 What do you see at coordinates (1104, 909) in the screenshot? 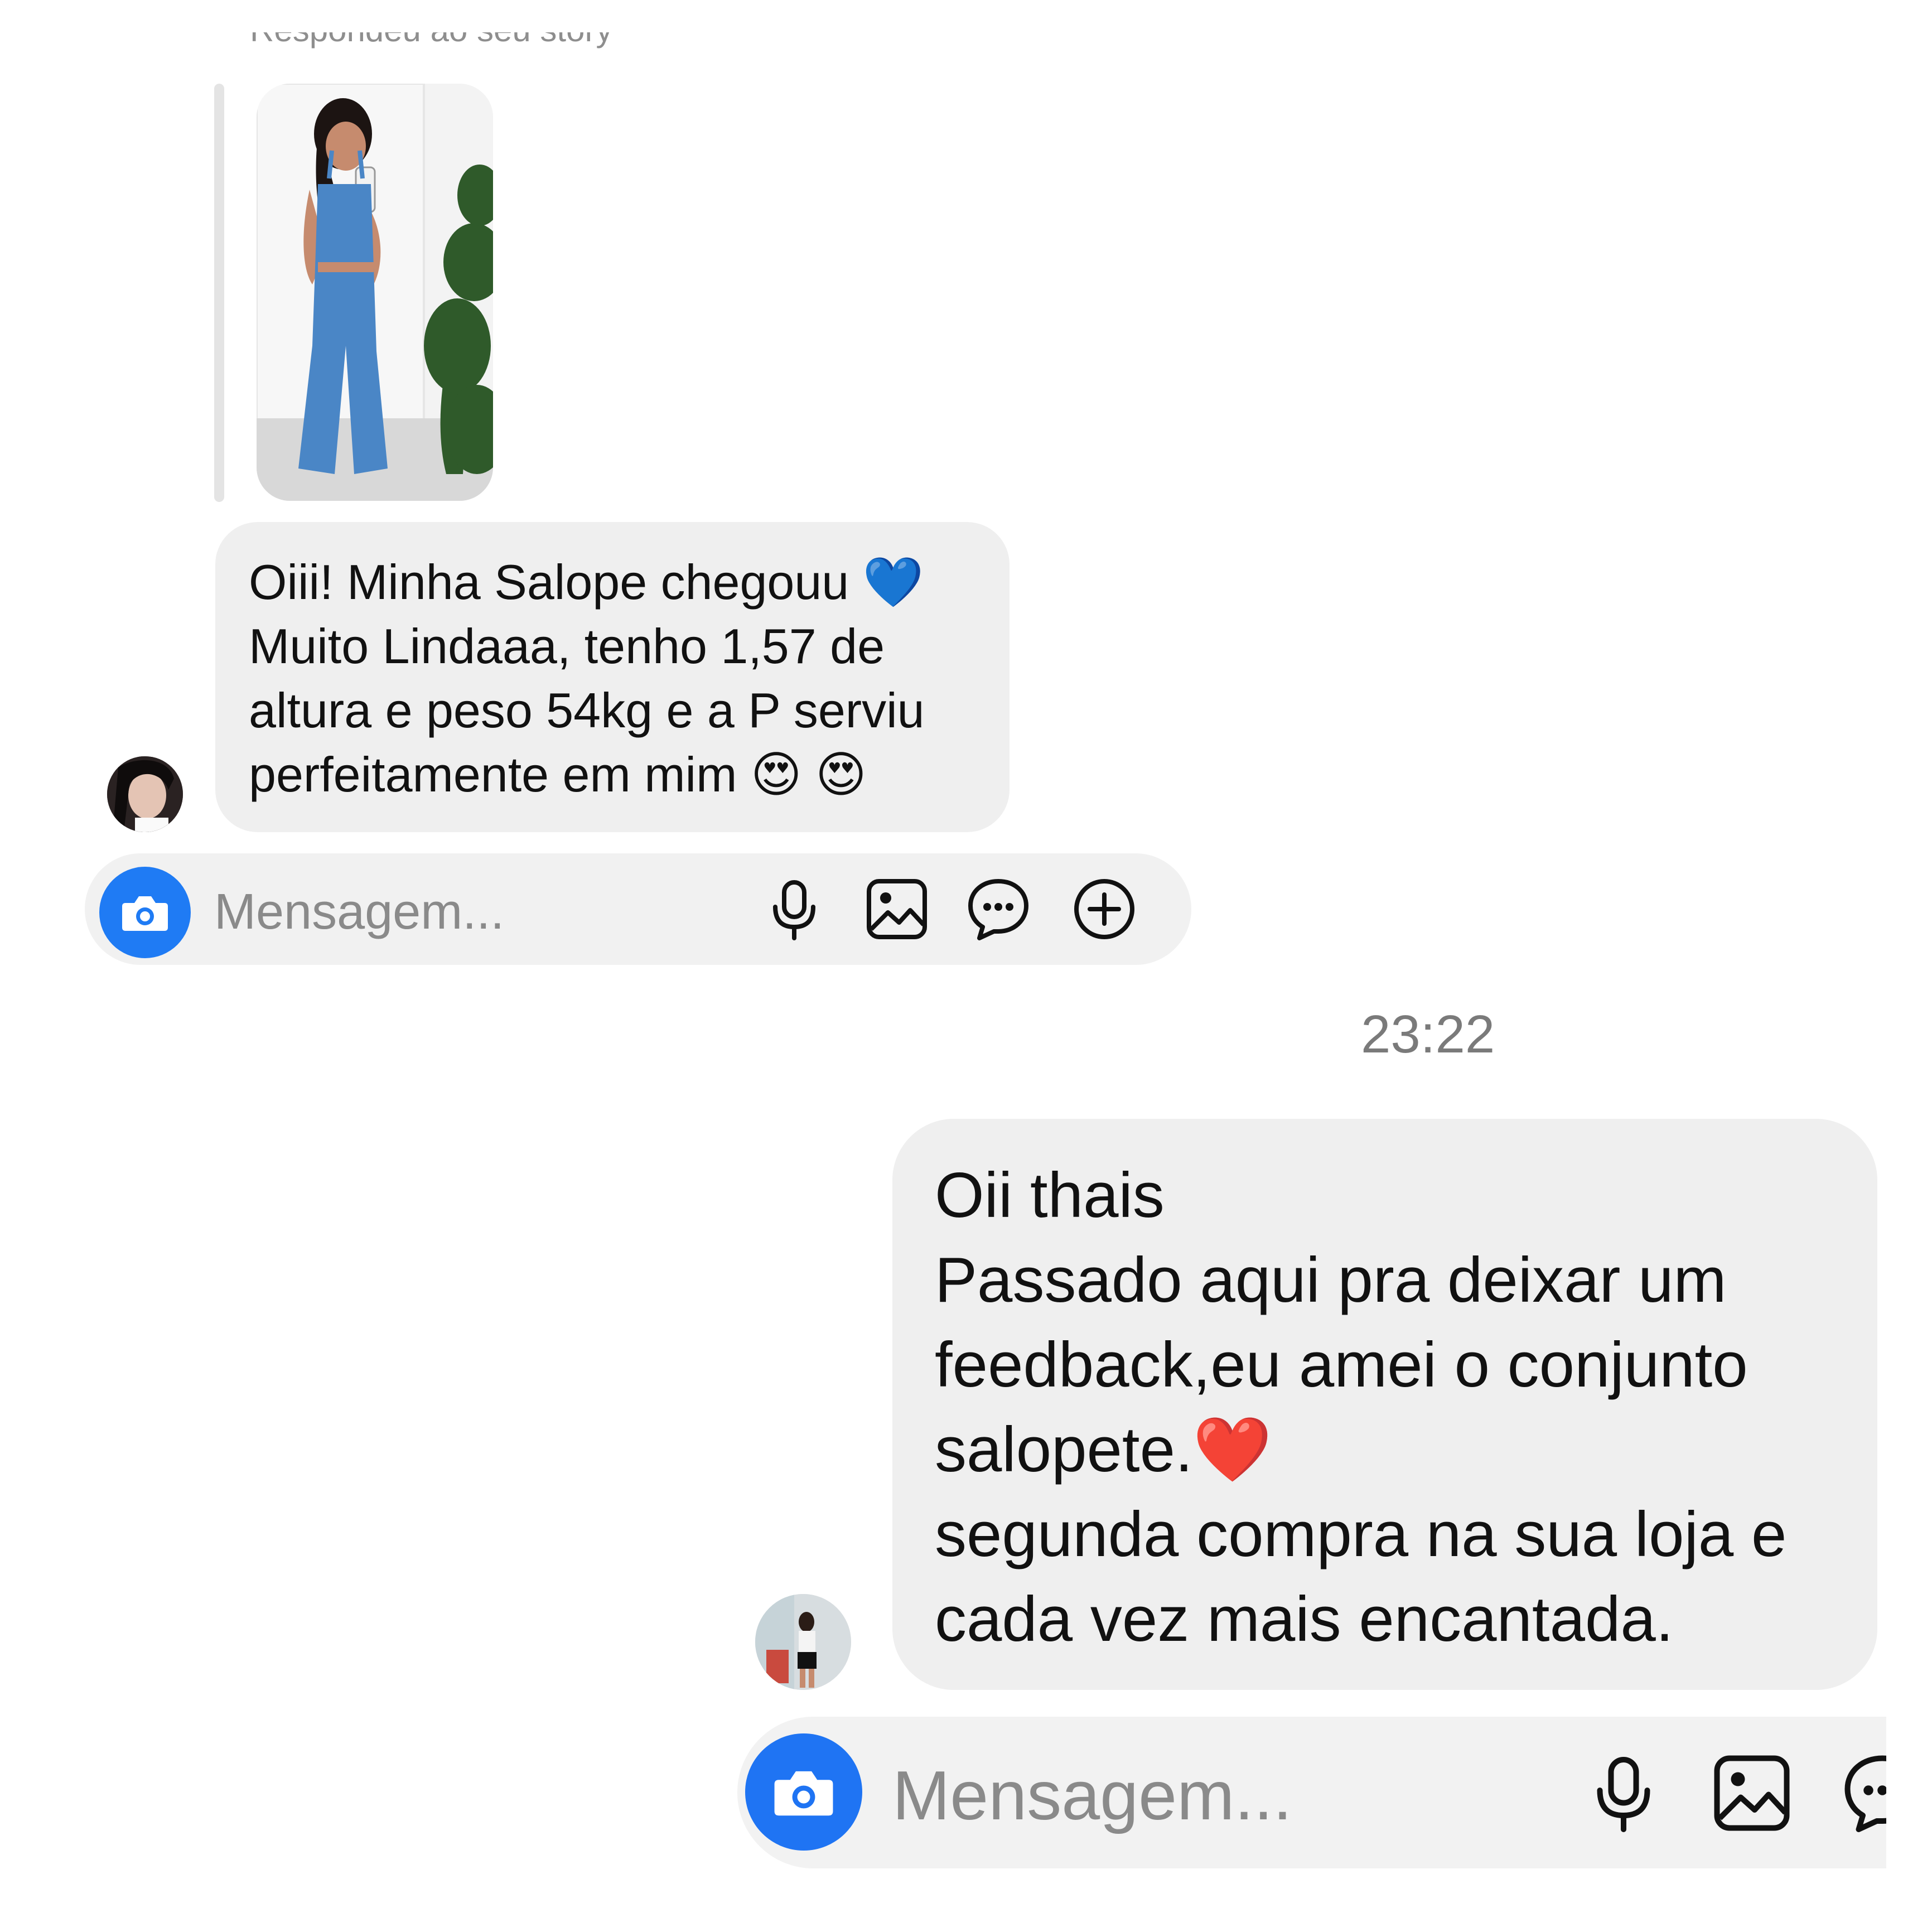
I see `plus-icon` at bounding box center [1104, 909].